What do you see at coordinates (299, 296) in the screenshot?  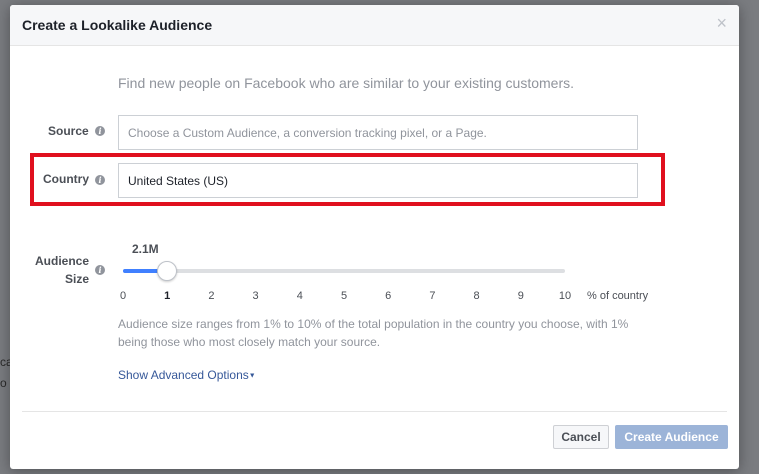 I see `slider-tick-label: 4` at bounding box center [299, 296].